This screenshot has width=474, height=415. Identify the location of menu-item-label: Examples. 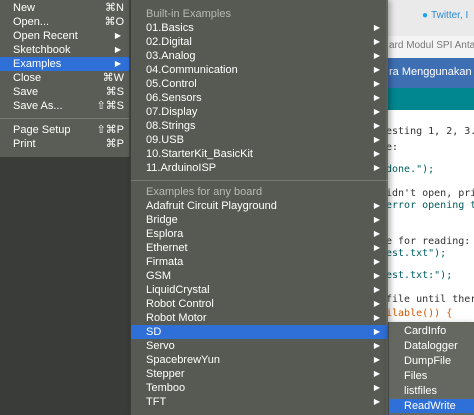
(37, 64).